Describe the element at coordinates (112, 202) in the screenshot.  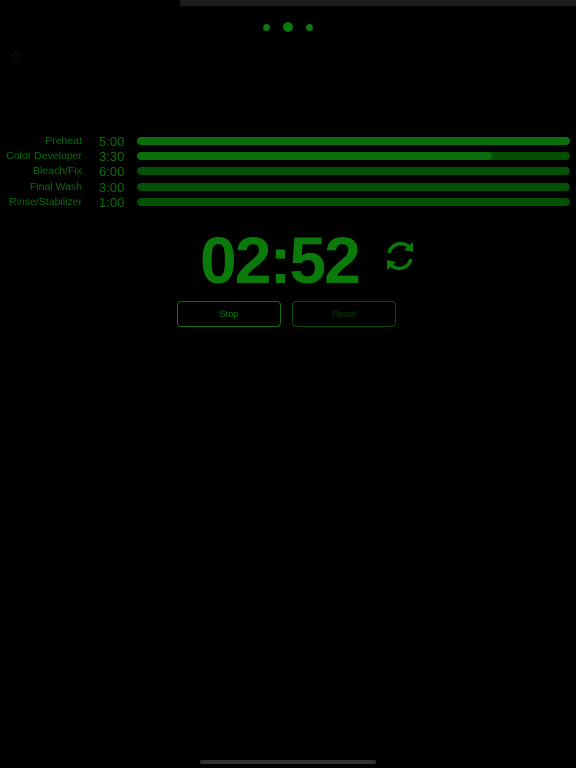
I see `step-time: 1:00` at that location.